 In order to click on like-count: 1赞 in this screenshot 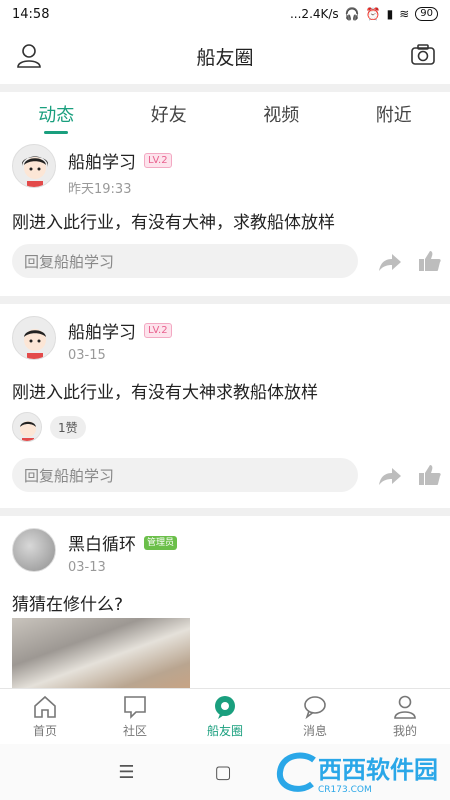, I will do `click(68, 427)`.